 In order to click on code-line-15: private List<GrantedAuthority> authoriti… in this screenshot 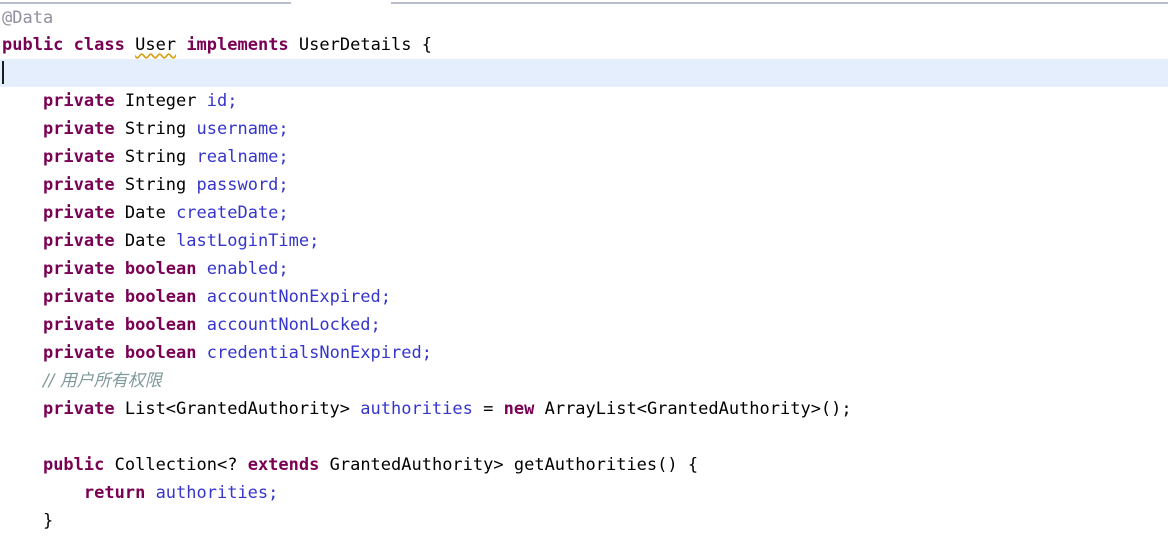, I will do `click(584, 409)`.